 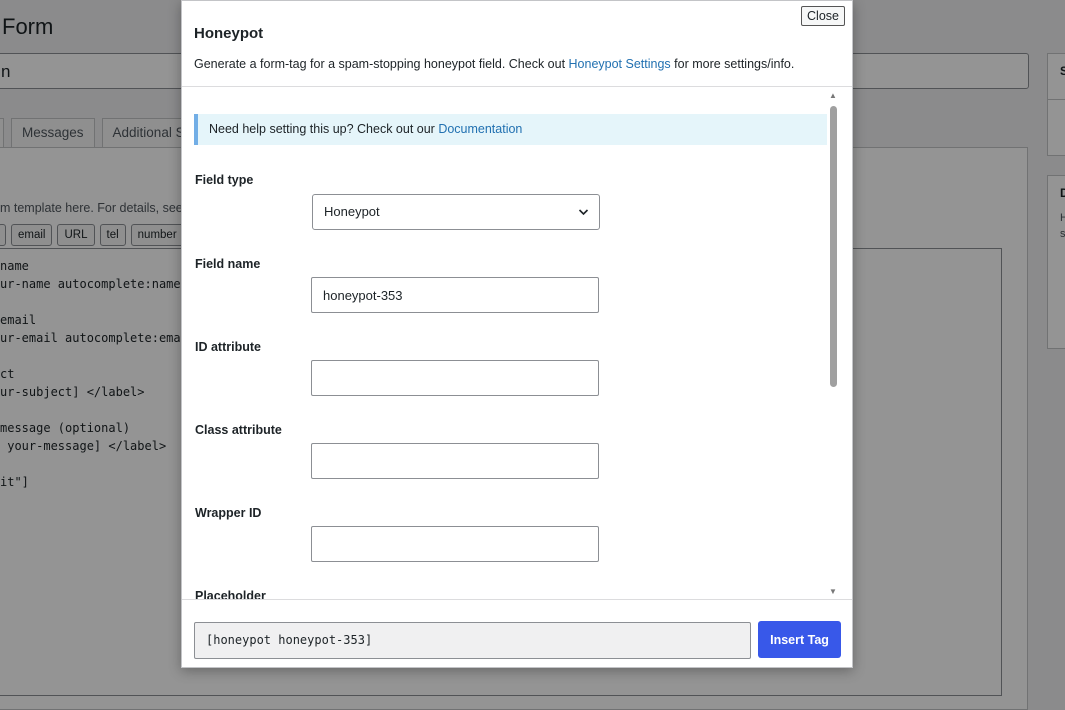 What do you see at coordinates (583, 219) in the screenshot?
I see `chevron-down-icon` at bounding box center [583, 219].